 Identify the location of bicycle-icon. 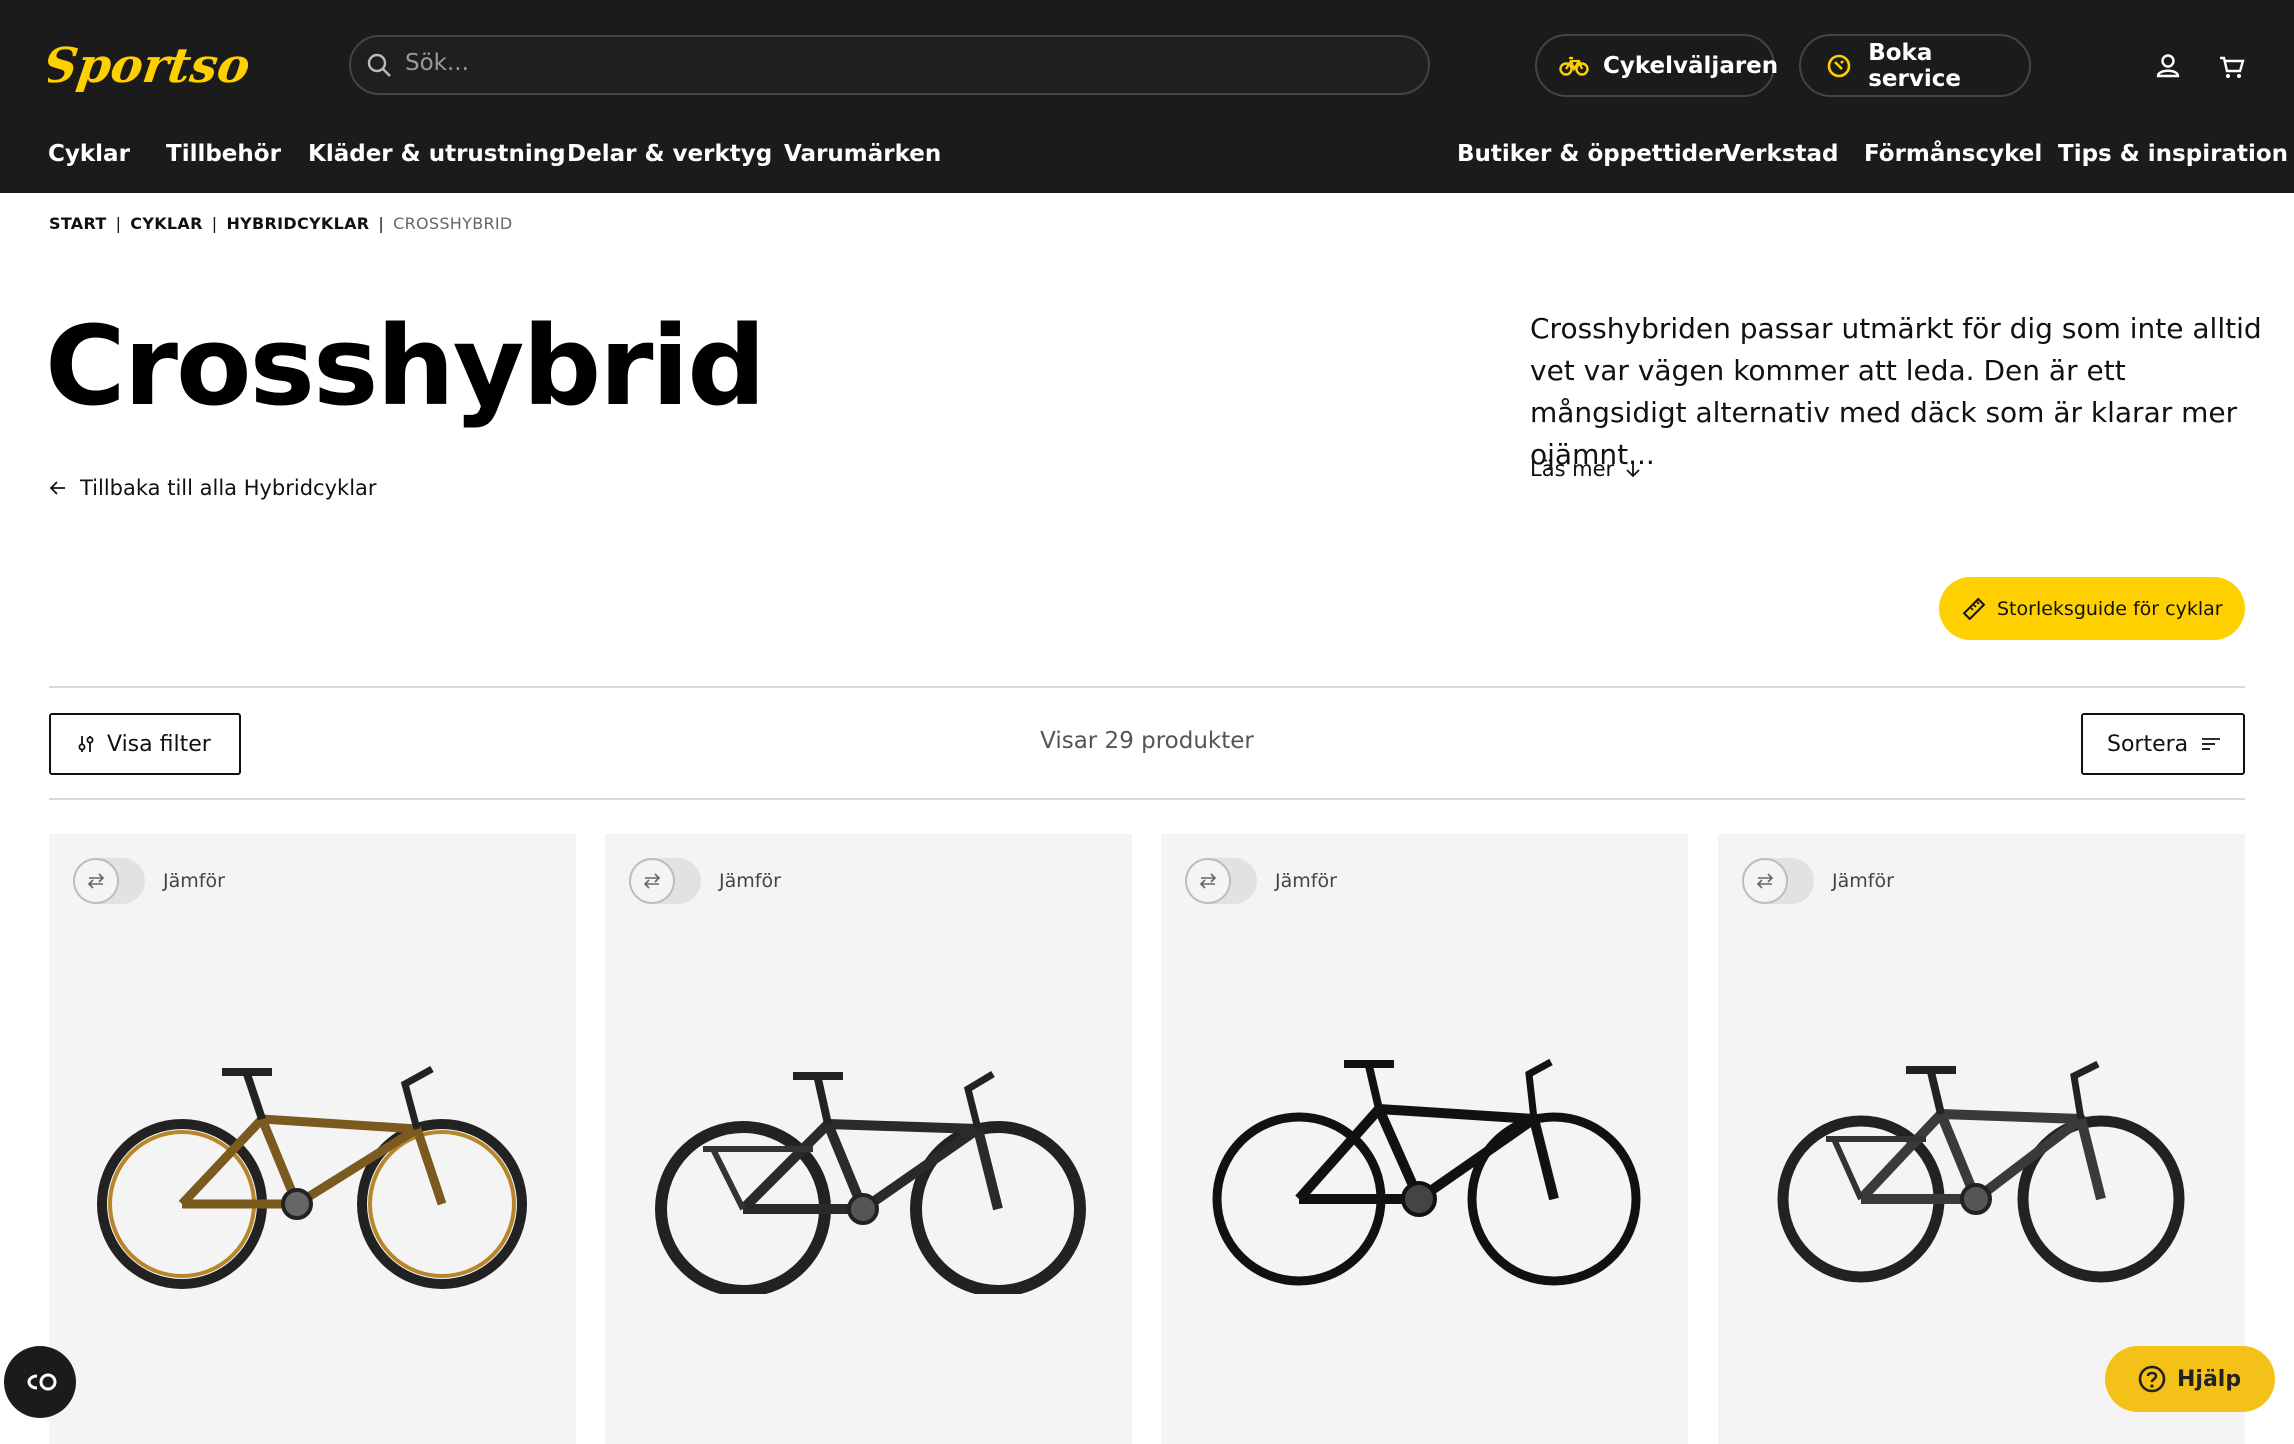
(1574, 66).